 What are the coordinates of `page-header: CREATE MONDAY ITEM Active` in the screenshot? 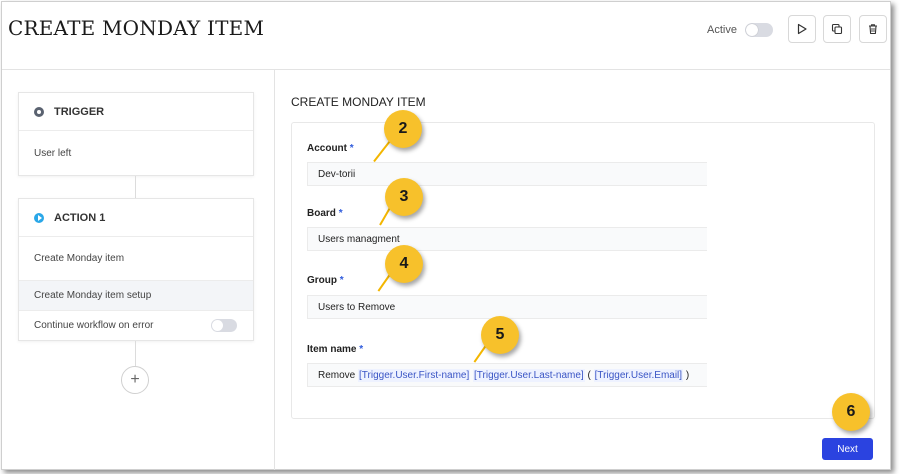 It's located at (446, 36).